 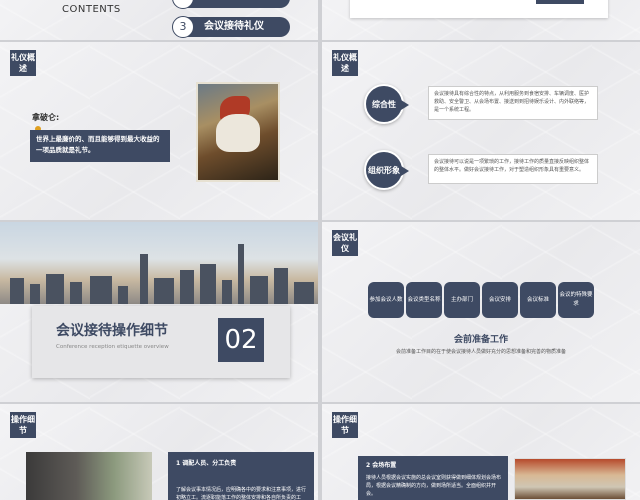 What do you see at coordinates (206, 463) in the screenshot?
I see `step-title: 1 调配人员、分工负责` at bounding box center [206, 463].